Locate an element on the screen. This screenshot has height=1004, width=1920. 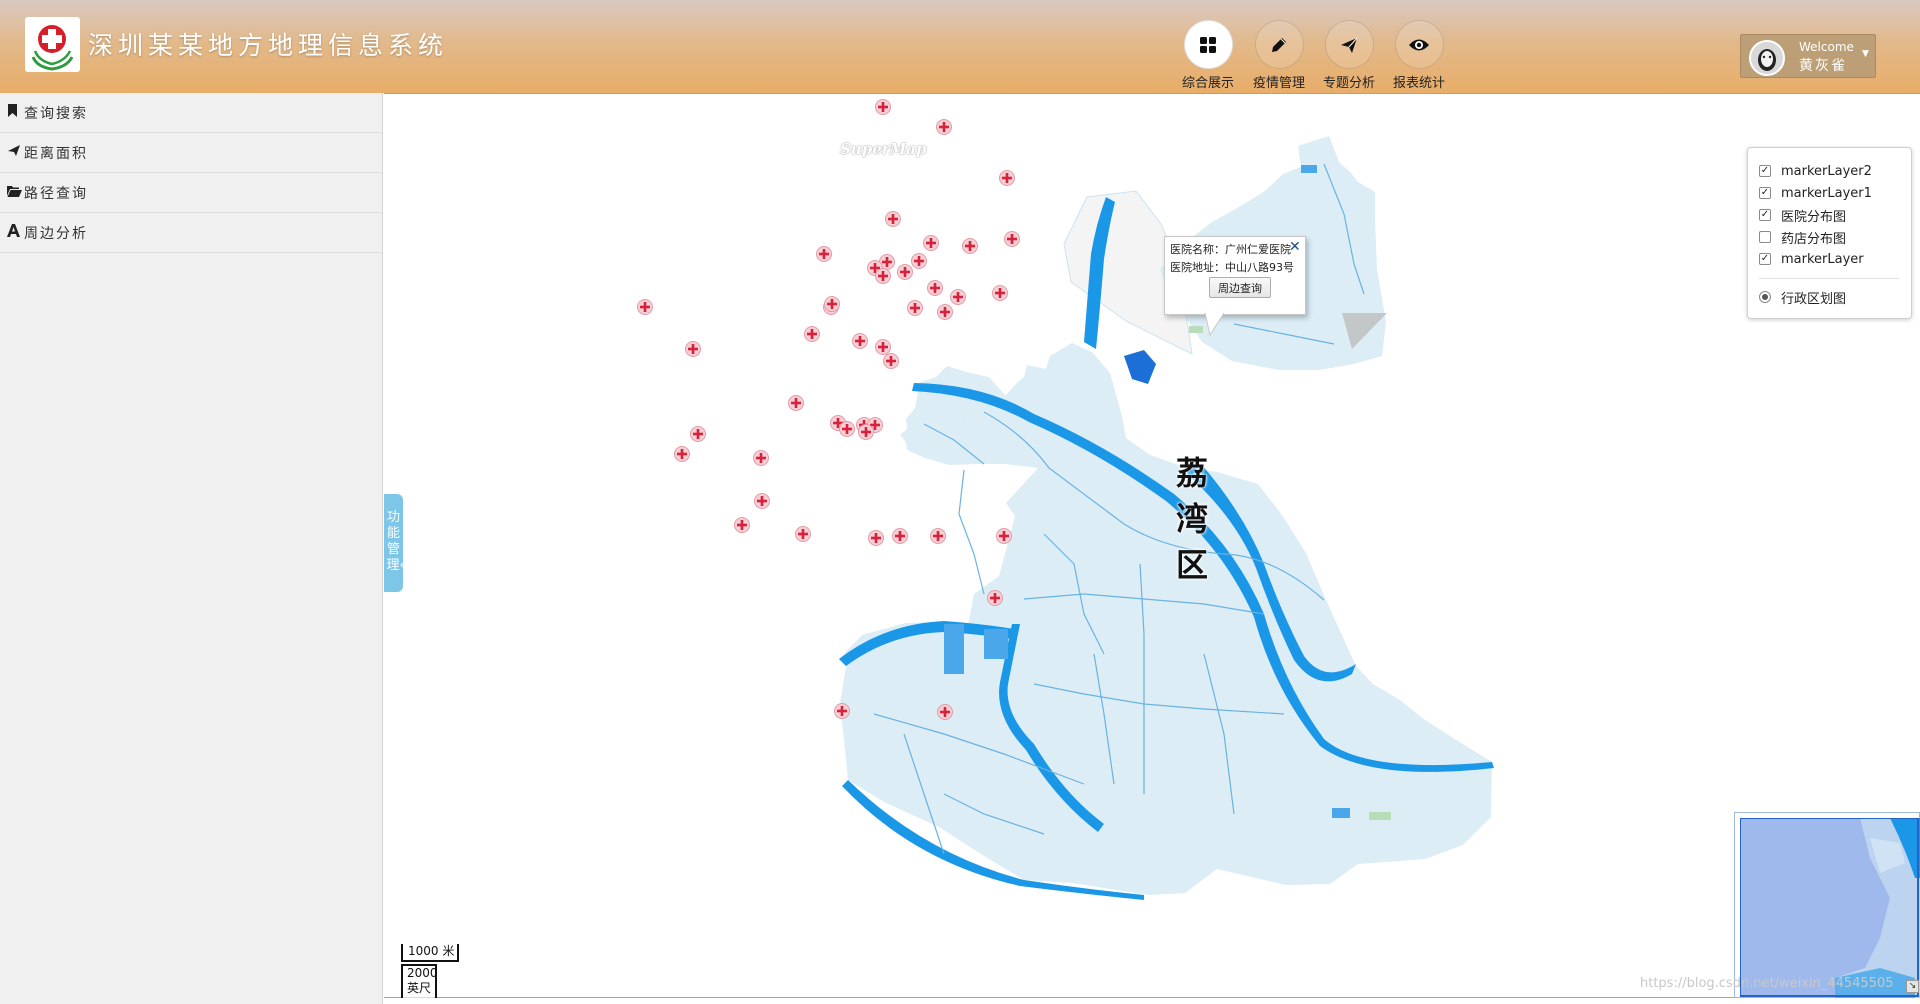
layer-option: ✓ markerLayer2 is located at coordinates (1835, 171).